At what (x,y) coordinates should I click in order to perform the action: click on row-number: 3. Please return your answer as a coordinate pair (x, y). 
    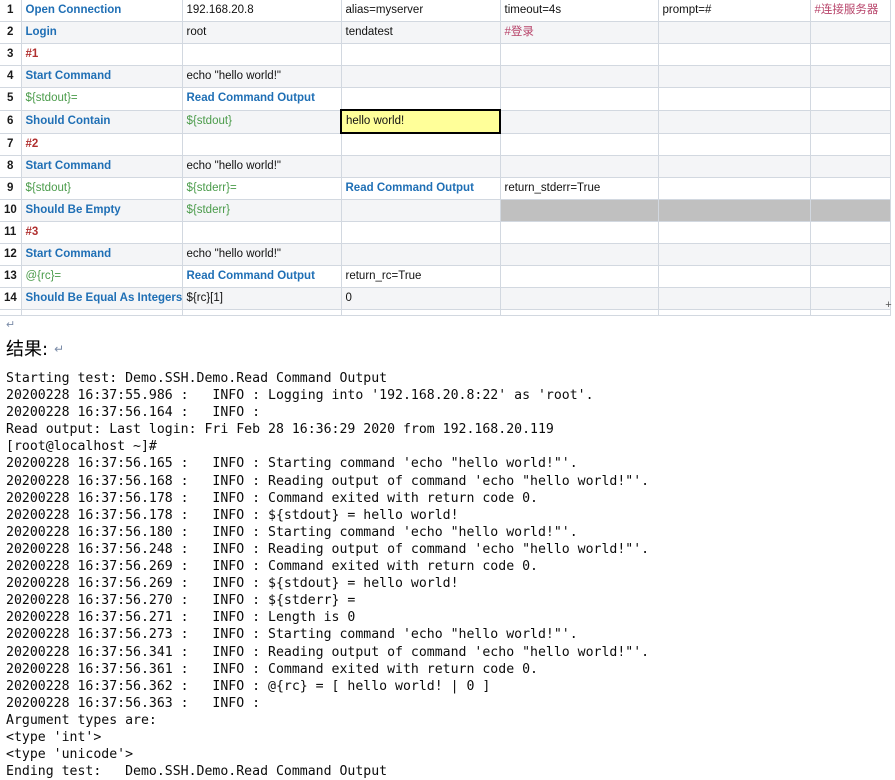
    Looking at the image, I should click on (11, 54).